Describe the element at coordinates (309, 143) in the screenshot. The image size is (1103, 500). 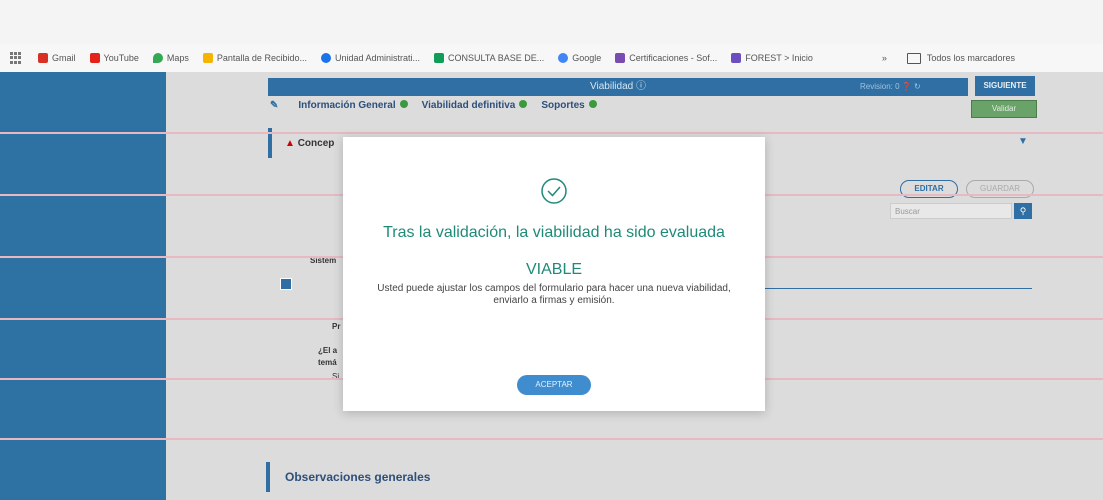
I see `section-title: ▲ Concep` at that location.